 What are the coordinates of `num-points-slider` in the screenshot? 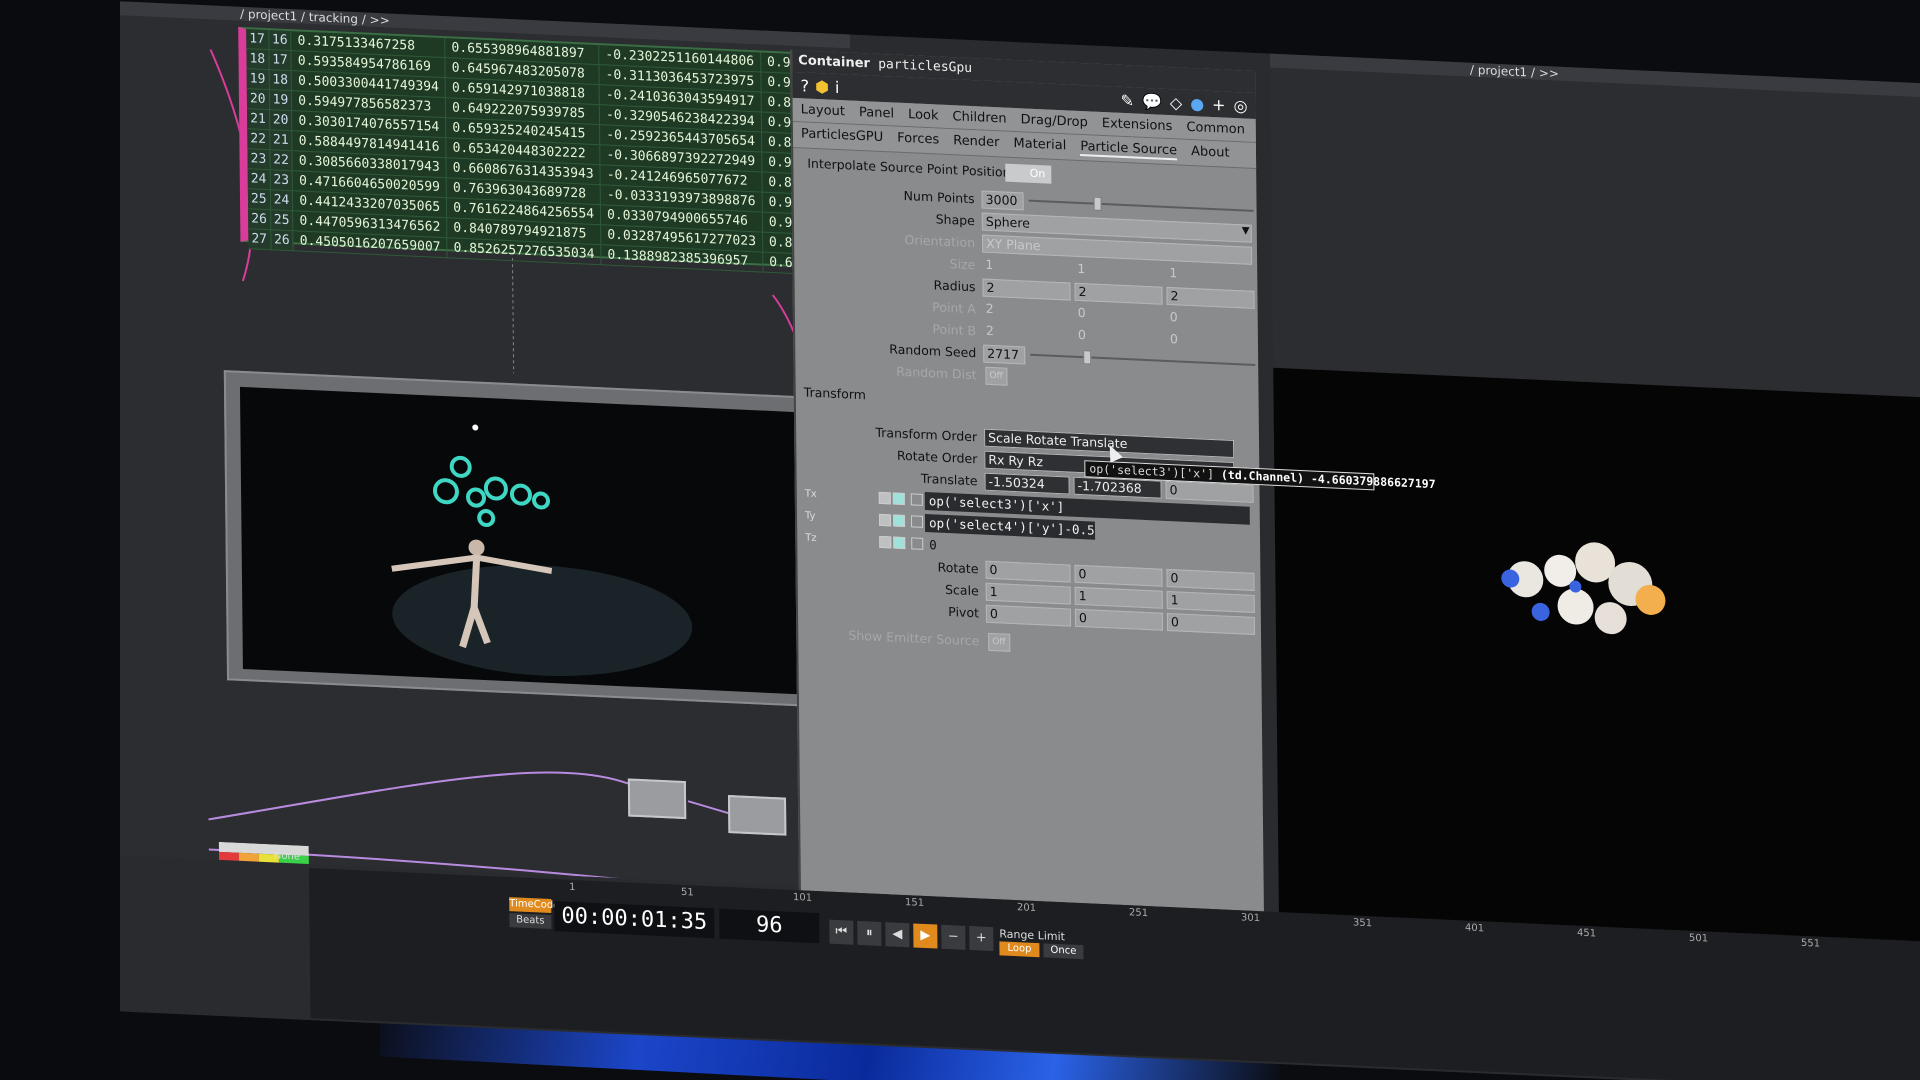 It's located at (1141, 205).